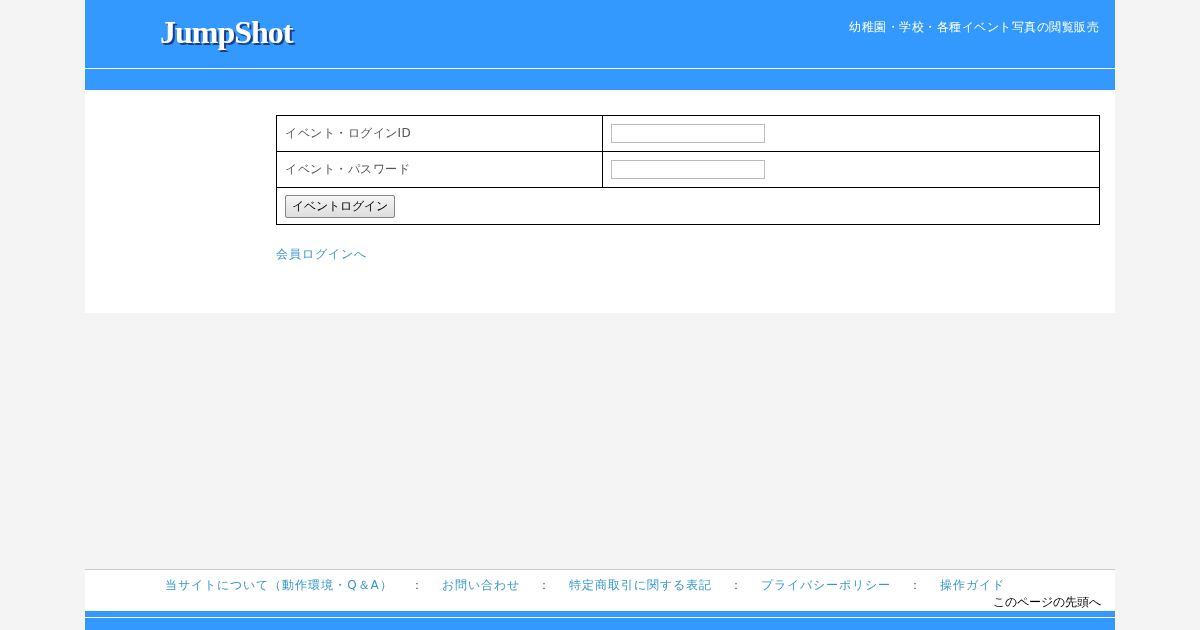  I want to click on footer-link: 特定商取引に関する表記, so click(640, 585).